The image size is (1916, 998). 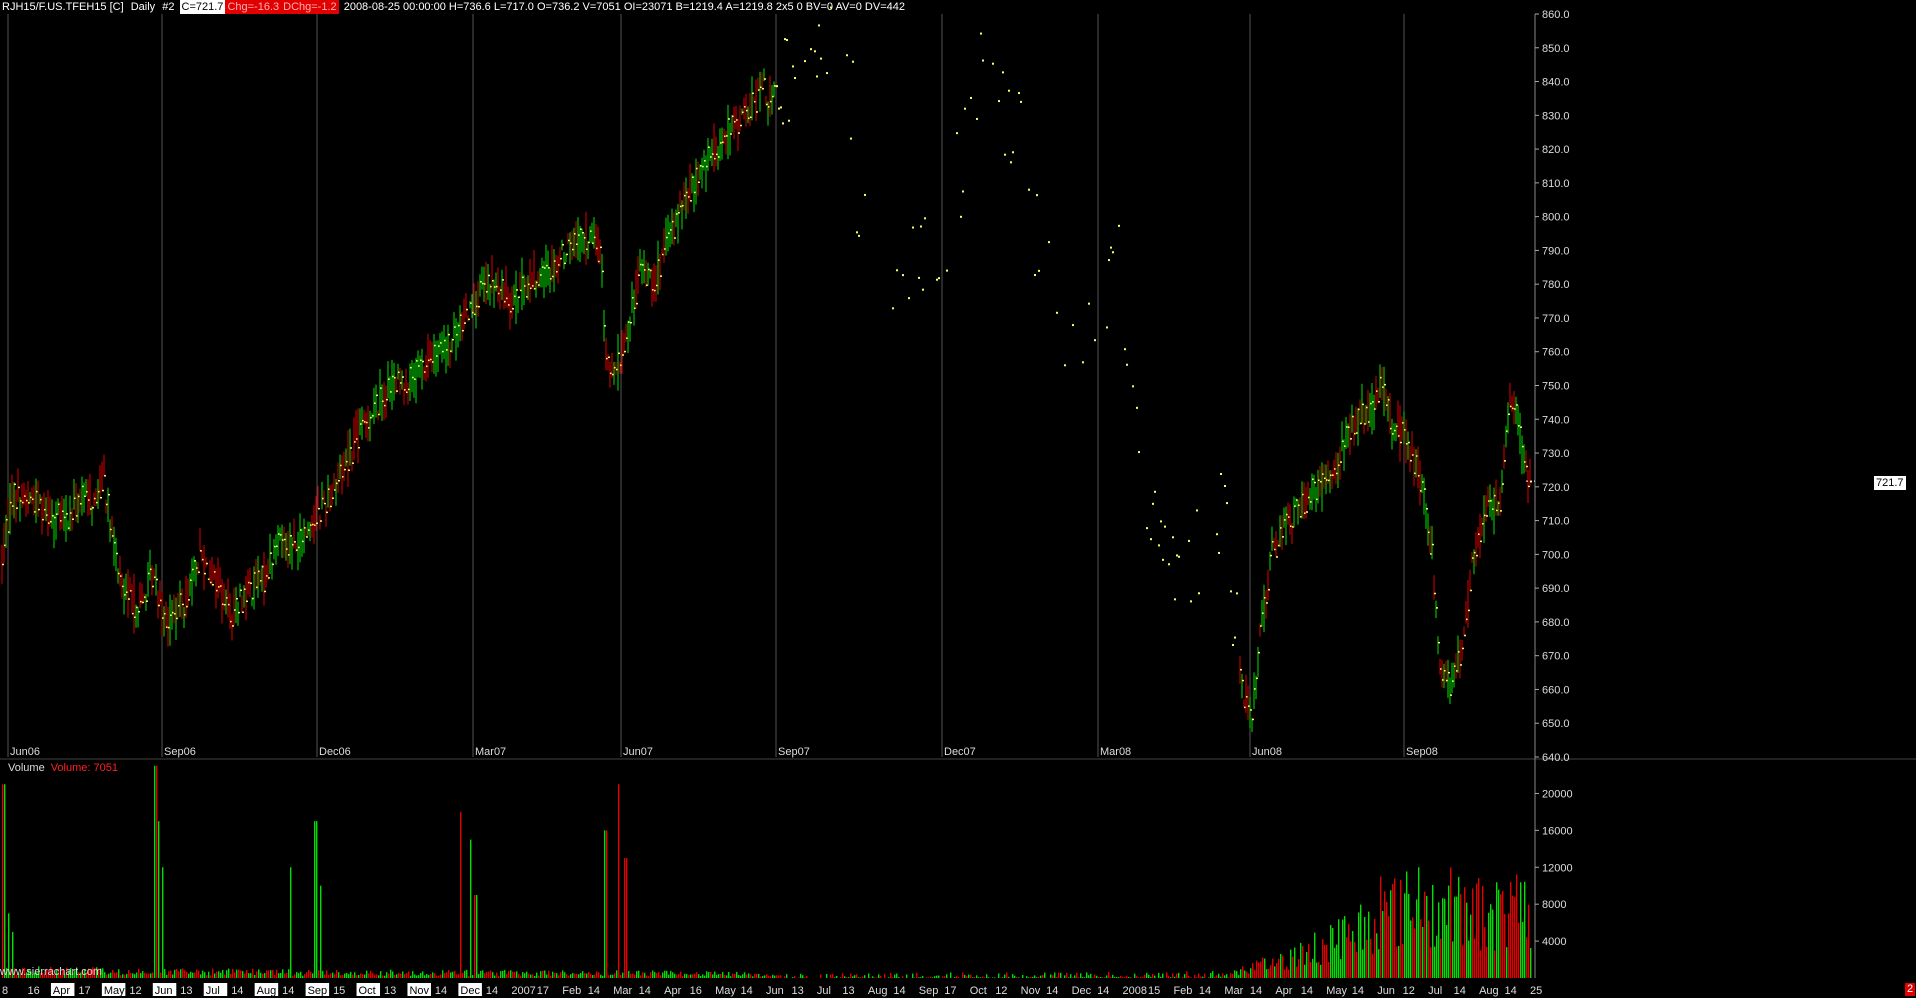 What do you see at coordinates (1409, 991) in the screenshot?
I see `time-label: 12` at bounding box center [1409, 991].